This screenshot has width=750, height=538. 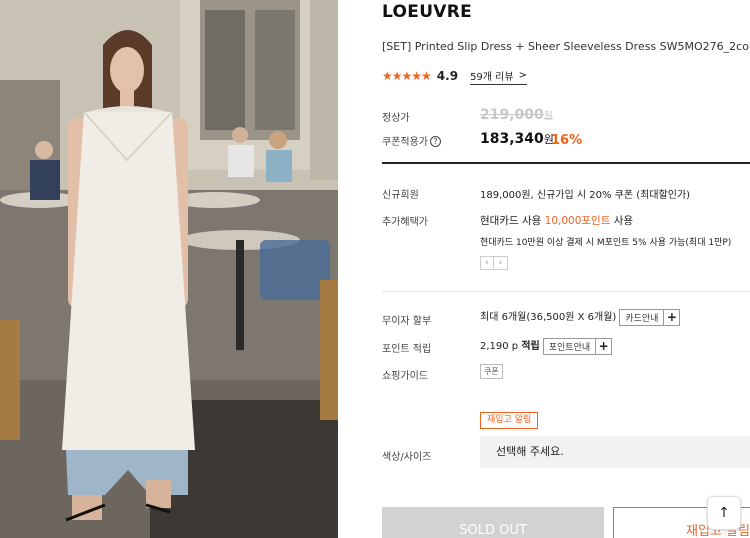 What do you see at coordinates (585, 195) in the screenshot?
I see `new-member-text: 189,000원, 신규가입 시 20% 쿠폰 (최대할인가)` at bounding box center [585, 195].